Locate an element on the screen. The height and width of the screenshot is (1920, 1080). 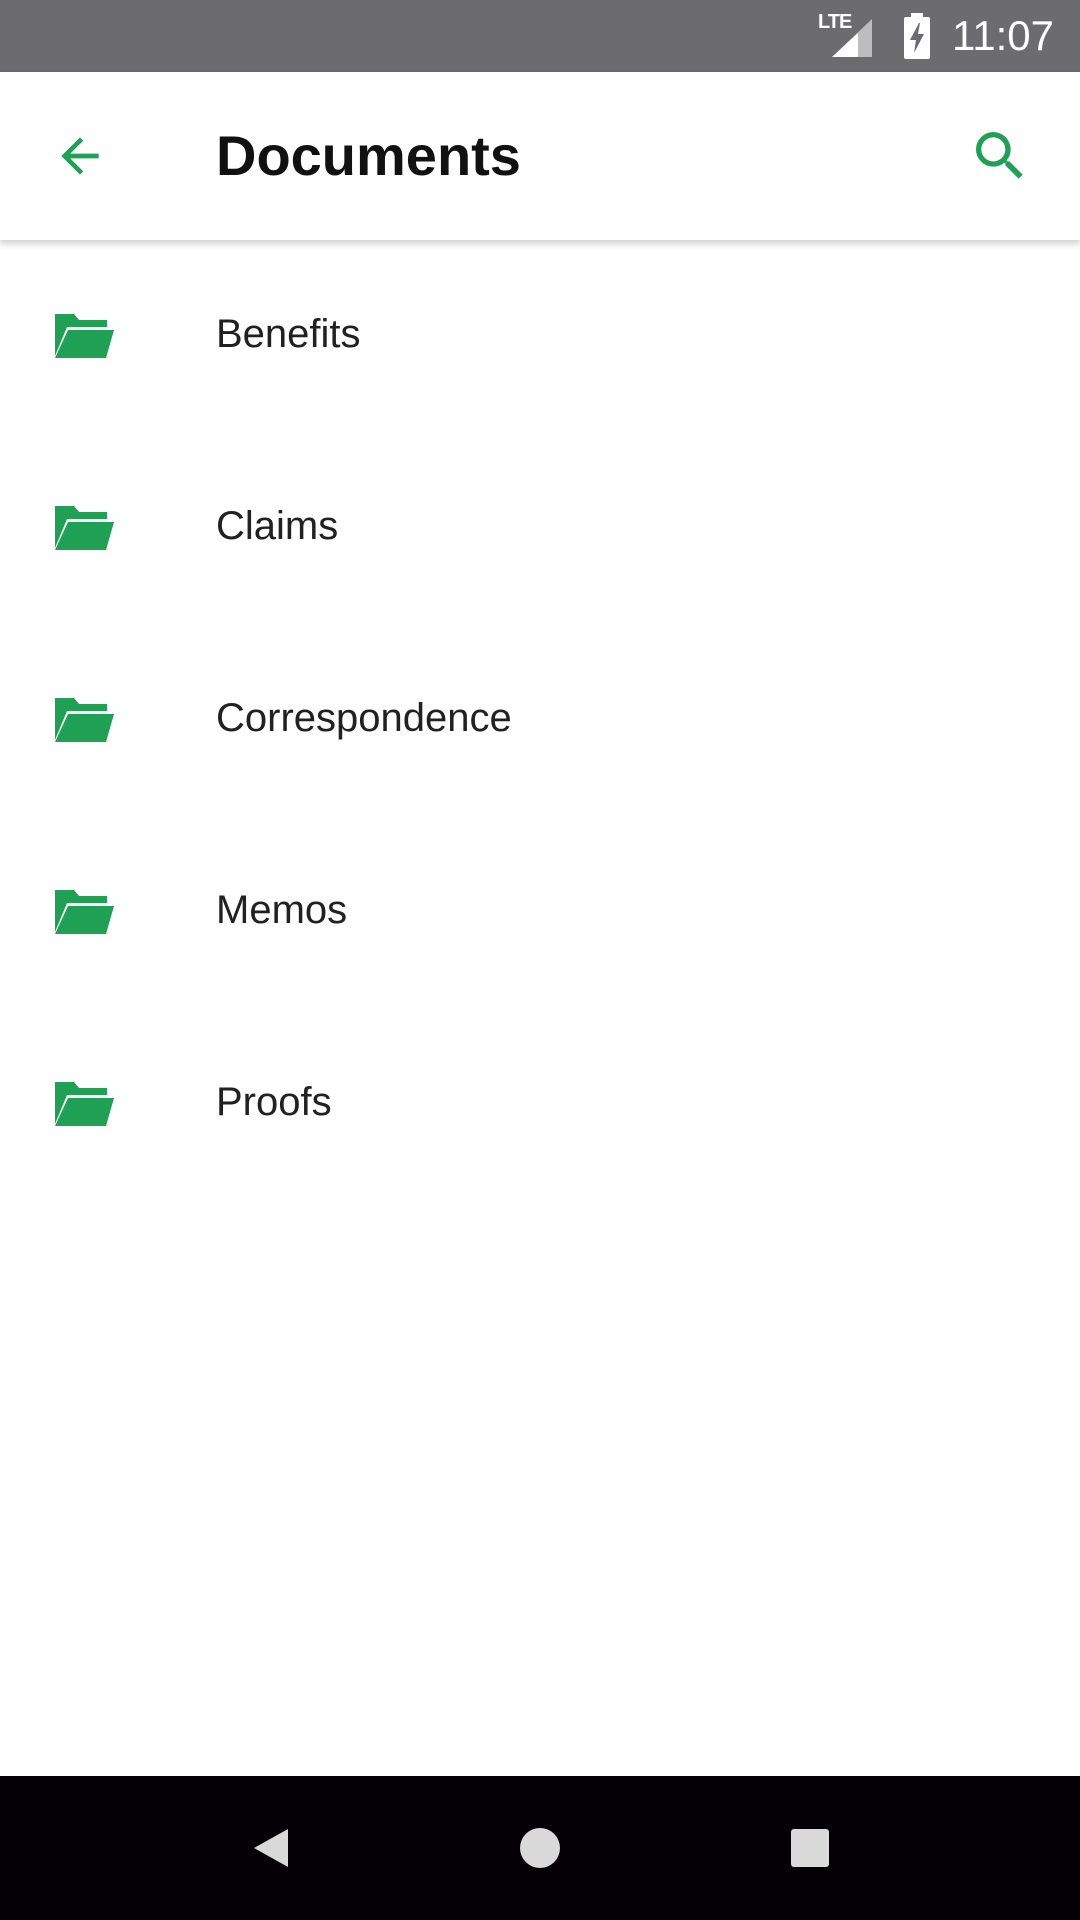
status-clock: 11:07 is located at coordinates (1003, 35).